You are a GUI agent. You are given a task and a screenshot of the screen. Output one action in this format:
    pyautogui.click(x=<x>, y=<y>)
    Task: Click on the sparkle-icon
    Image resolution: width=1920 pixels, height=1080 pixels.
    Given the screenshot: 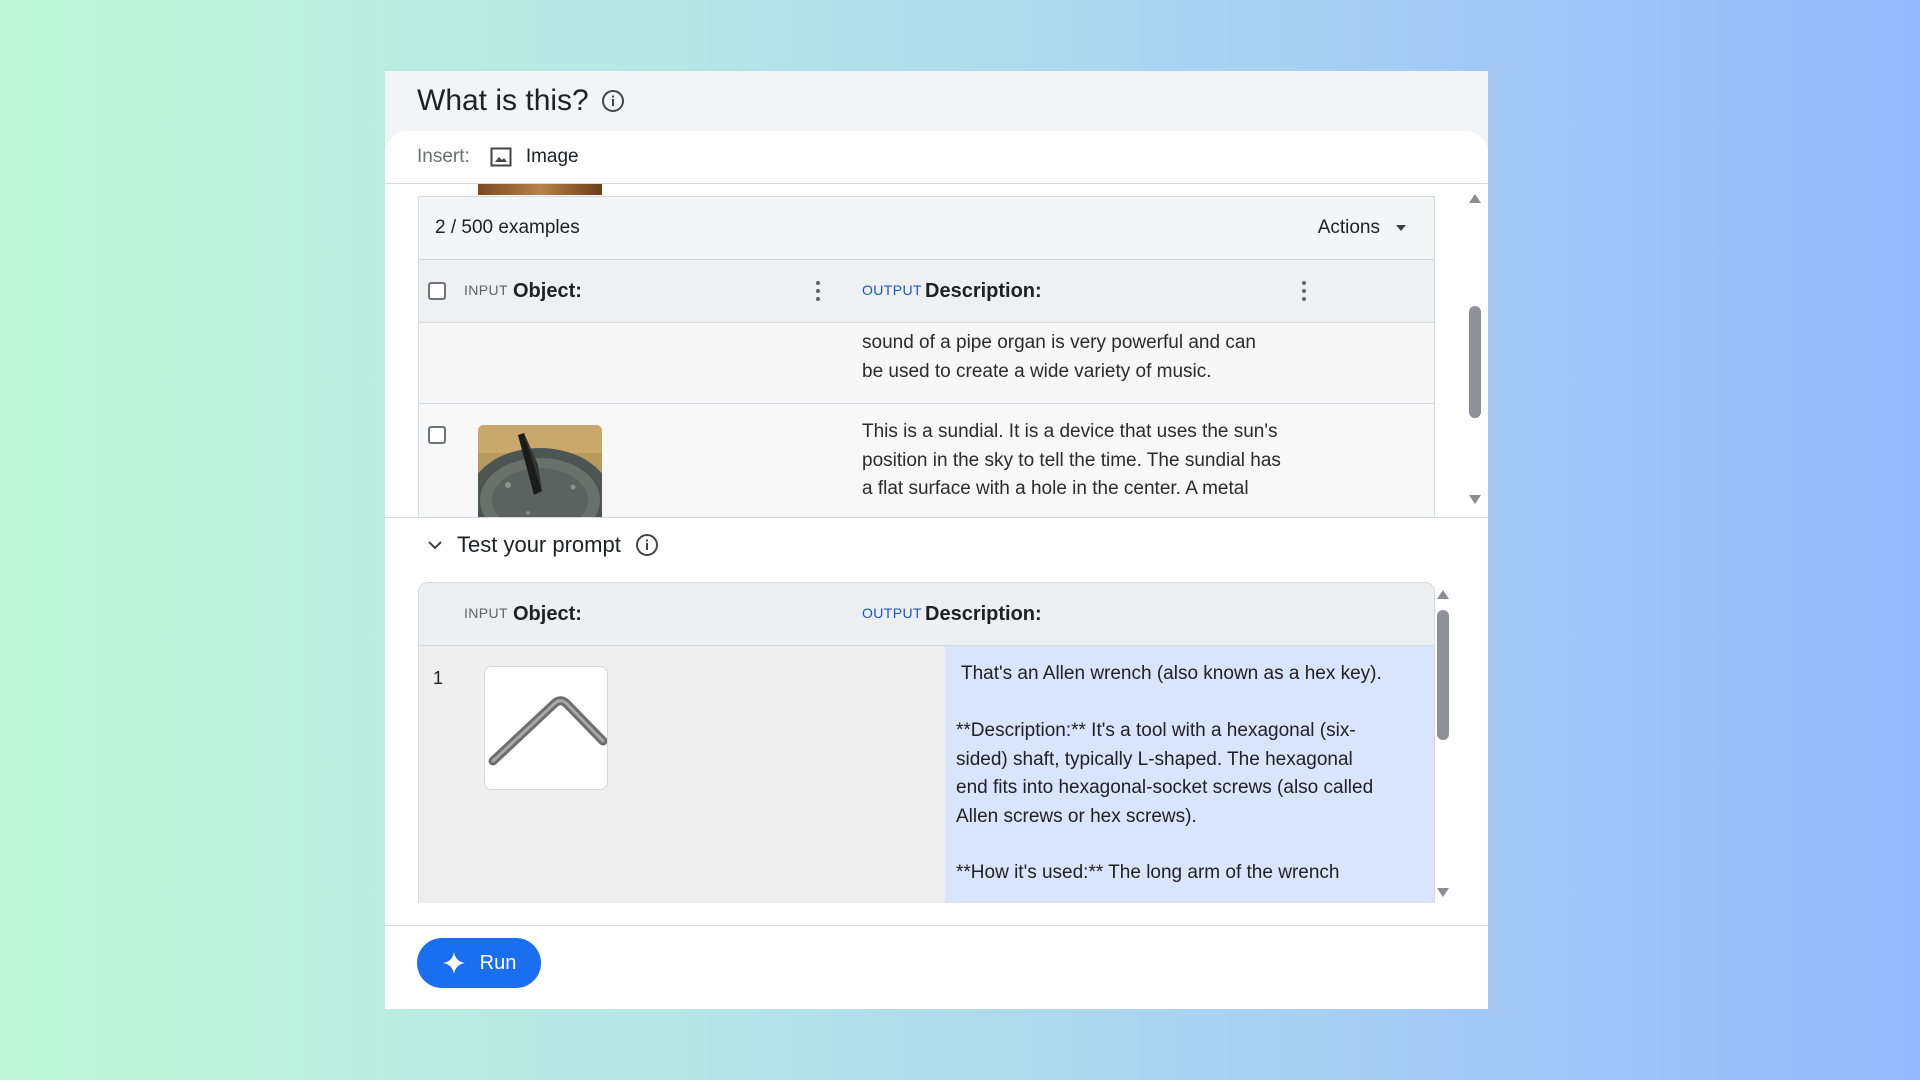 What is the action you would take?
    pyautogui.click(x=453, y=963)
    